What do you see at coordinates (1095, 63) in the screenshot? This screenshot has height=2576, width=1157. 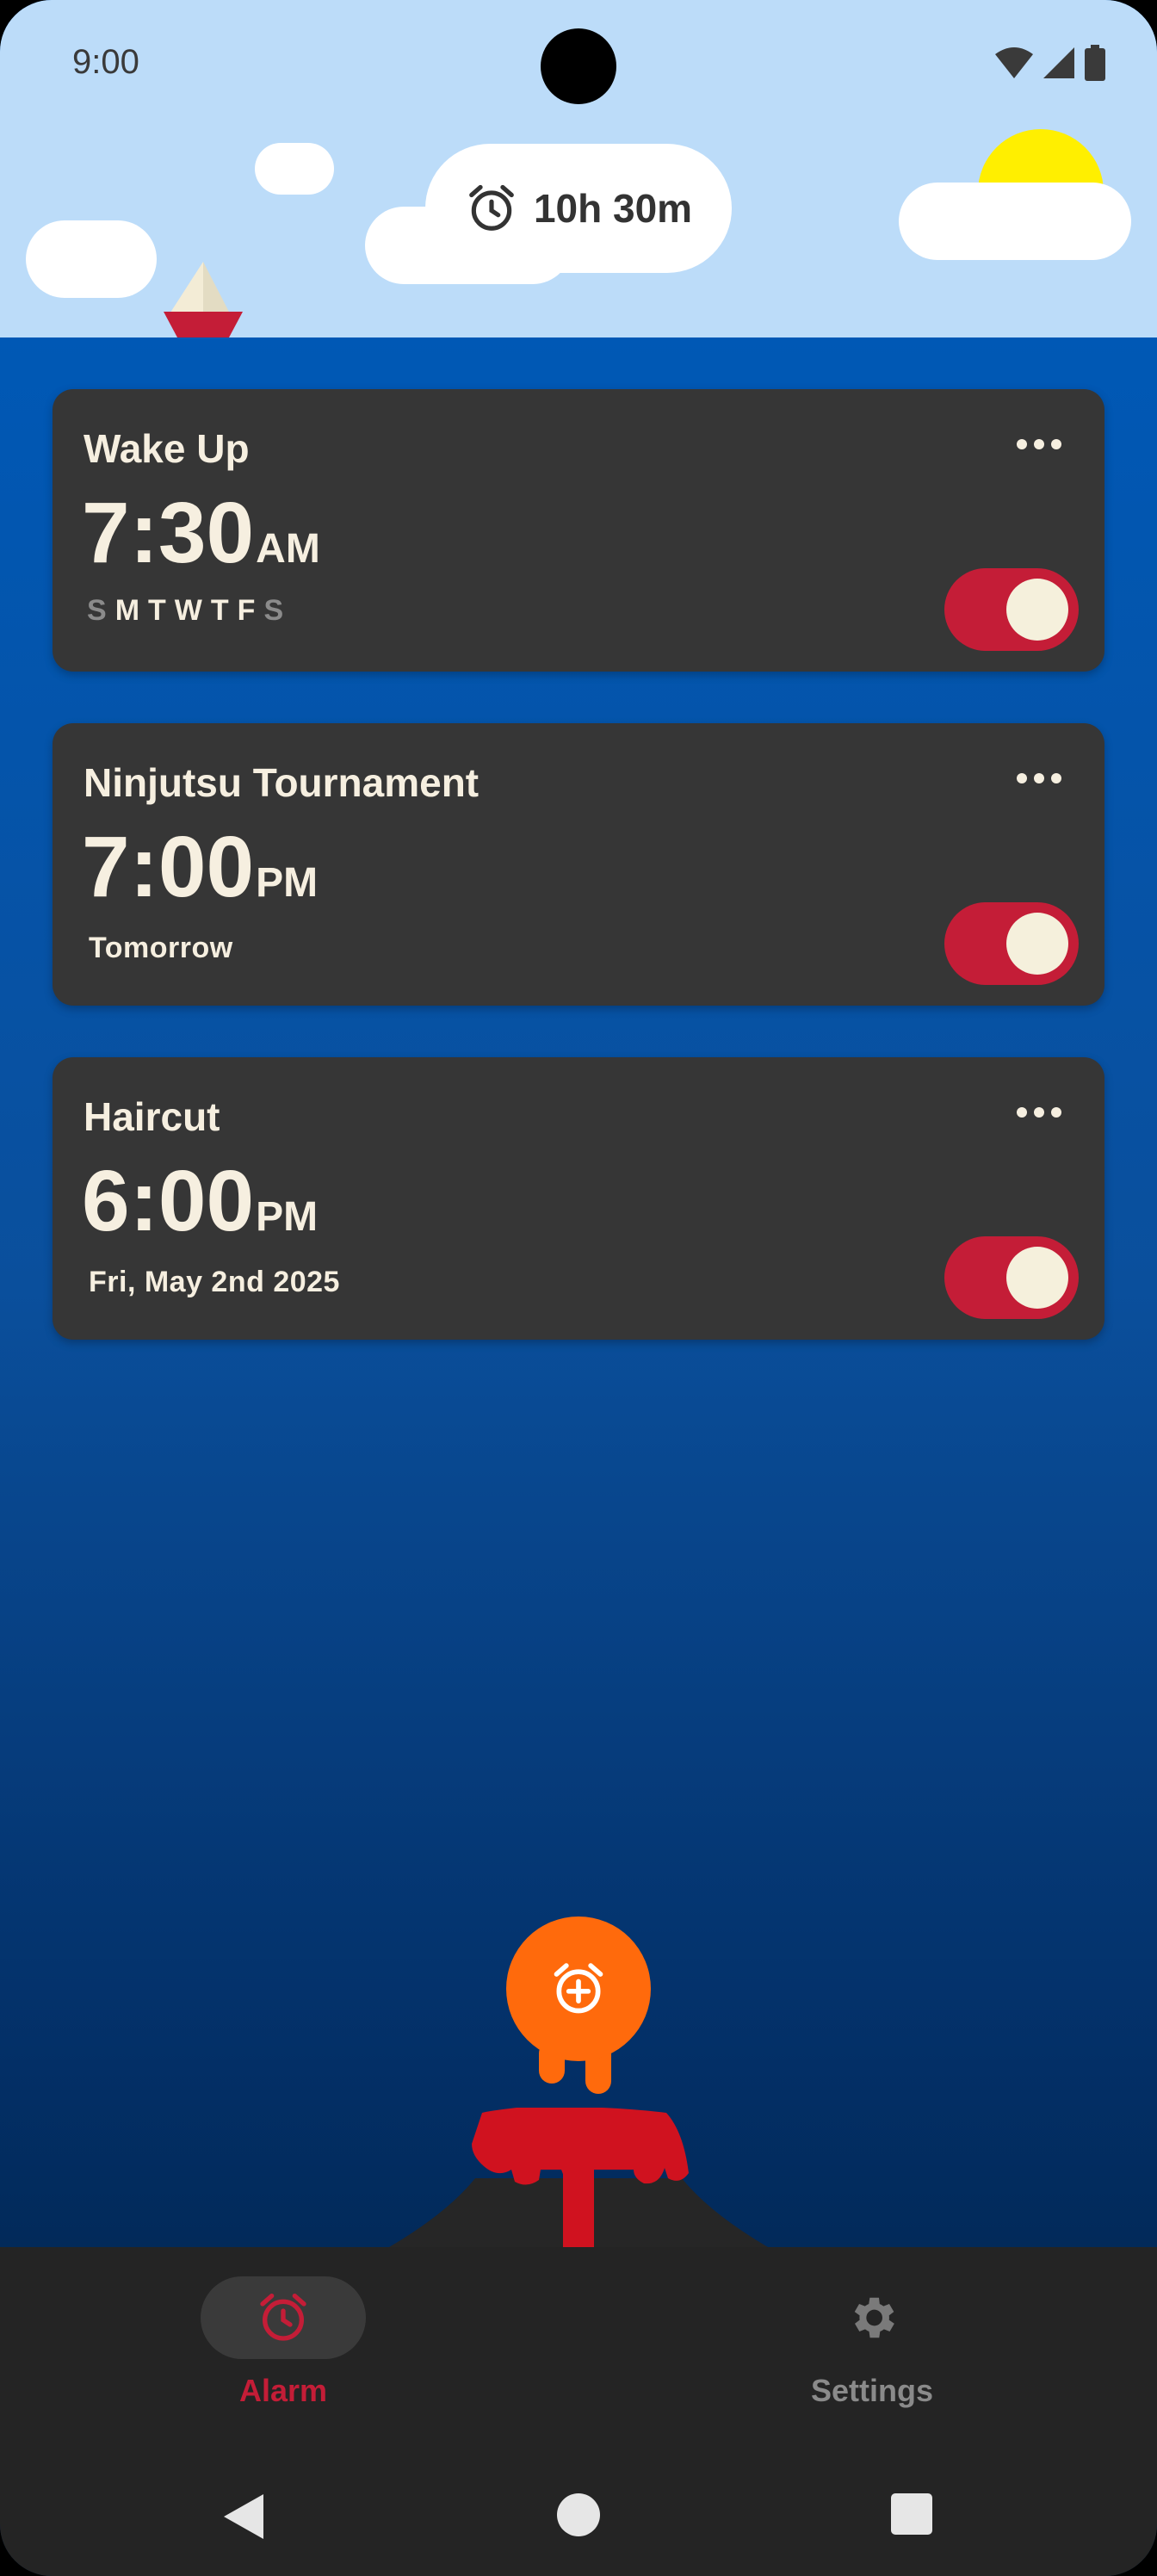 I see `battery-icon` at bounding box center [1095, 63].